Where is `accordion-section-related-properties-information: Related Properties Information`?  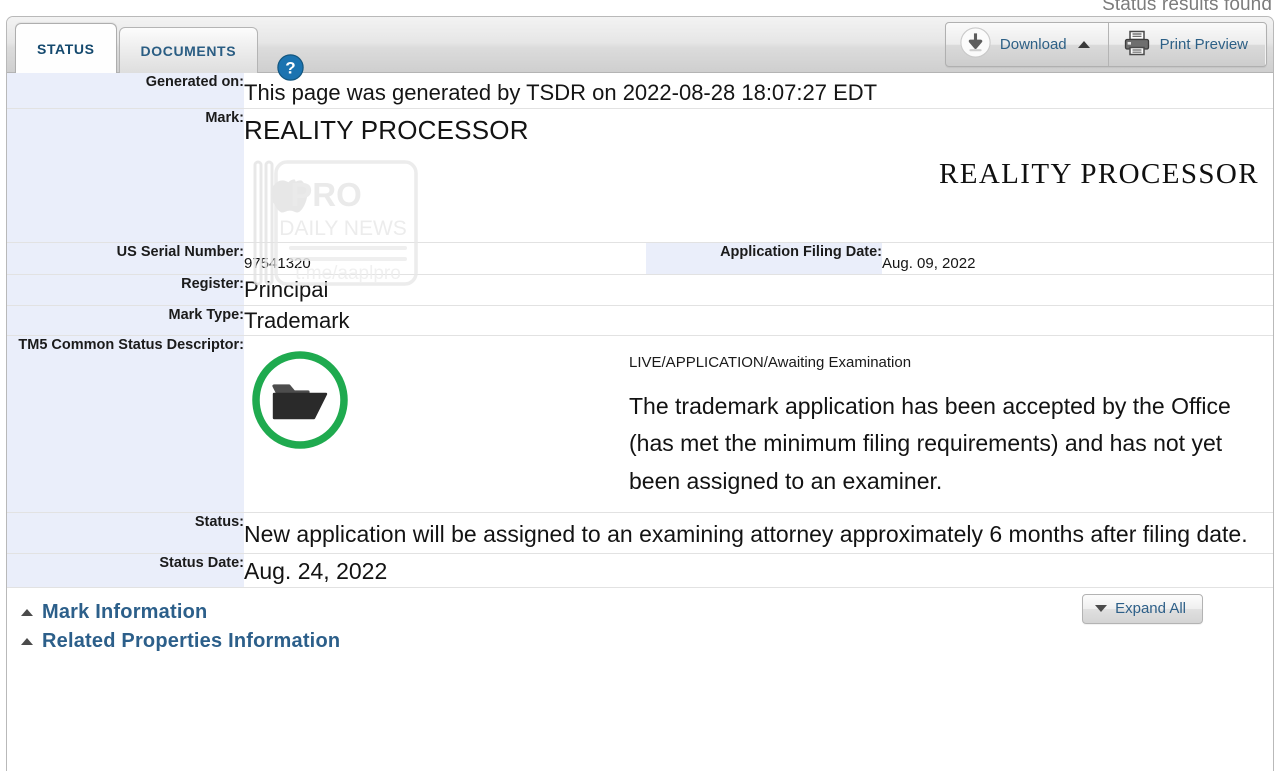
accordion-section-related-properties-information: Related Properties Information is located at coordinates (640, 641).